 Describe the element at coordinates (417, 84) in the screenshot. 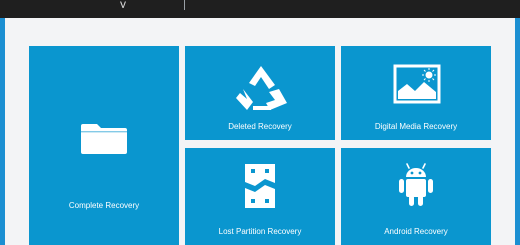

I see `image-icon` at that location.